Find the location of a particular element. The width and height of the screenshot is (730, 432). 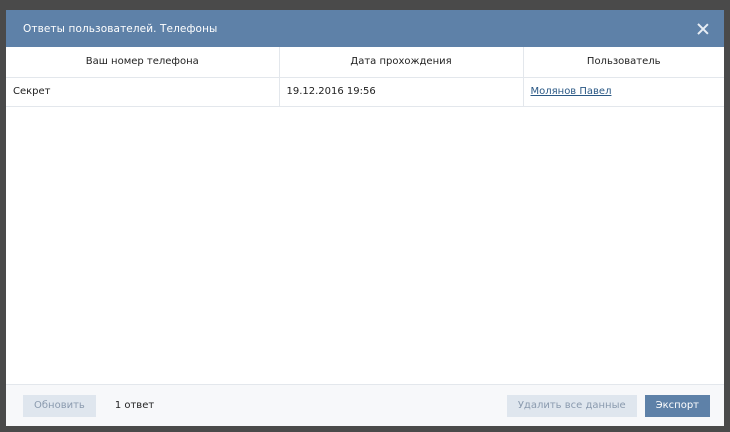

column-header-phone: Ваш номер телефона is located at coordinates (143, 62).